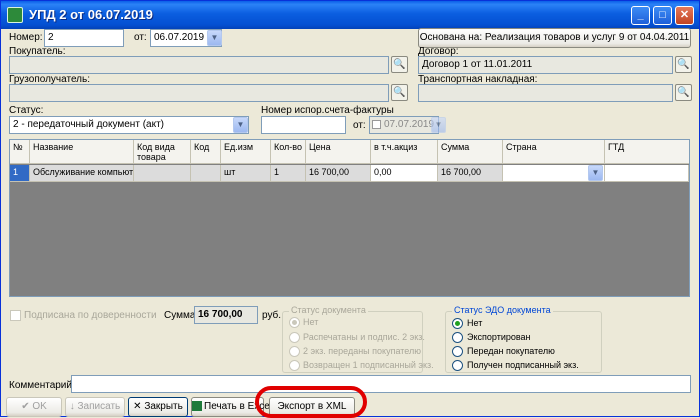 This screenshot has width=700, height=418. I want to click on minimize-button: _, so click(640, 15).